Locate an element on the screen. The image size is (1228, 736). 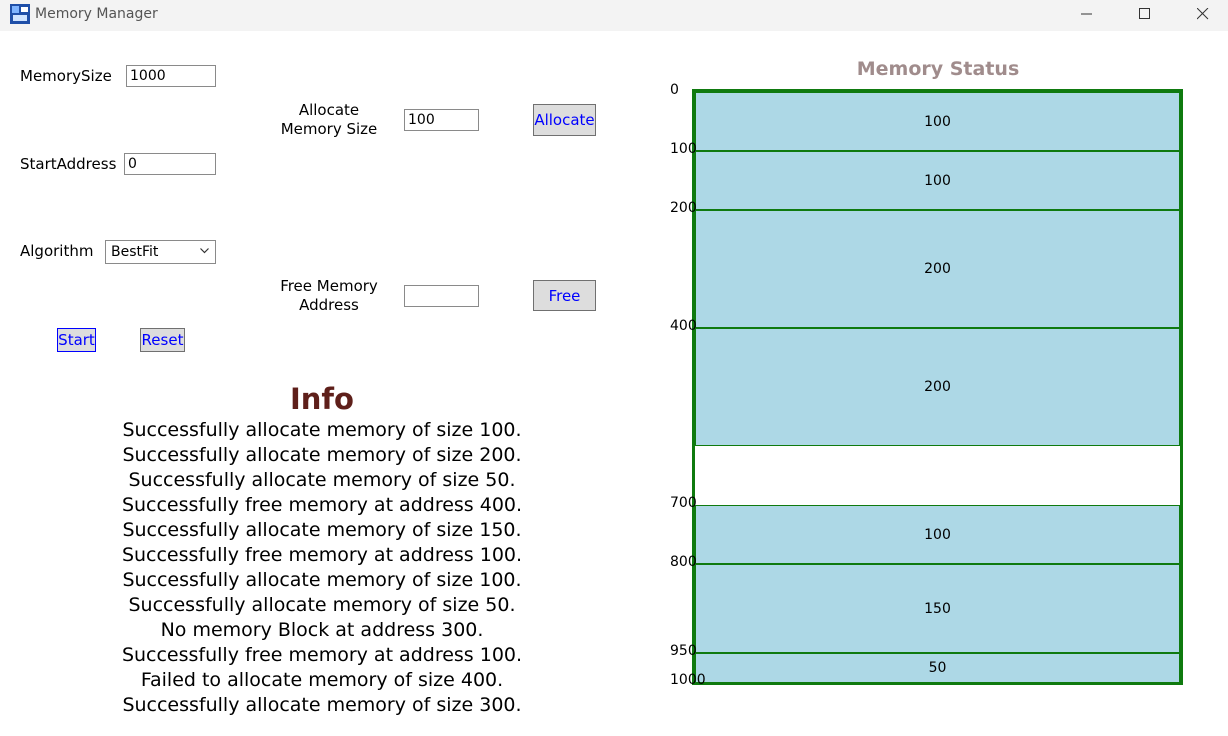
free-label-line2: Address is located at coordinates (329, 305).